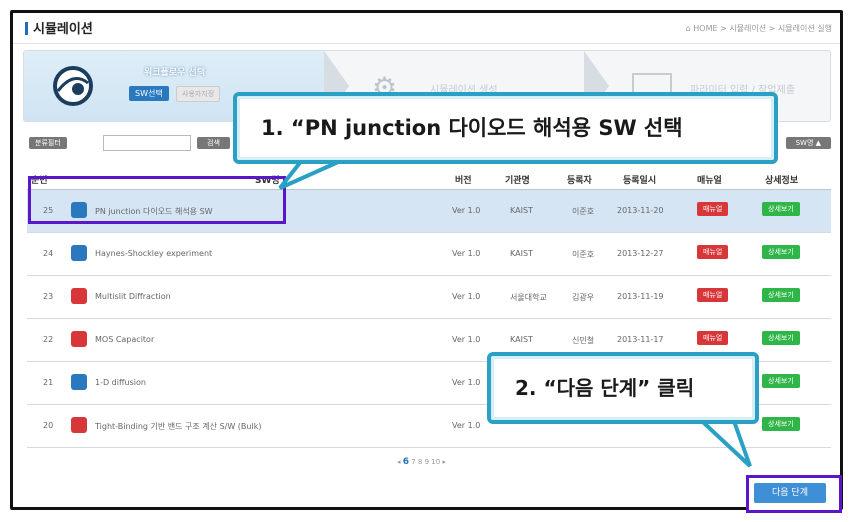 The height and width of the screenshot is (522, 853). What do you see at coordinates (198, 94) in the screenshot?
I see `user-specified-tab: 사용자지정` at bounding box center [198, 94].